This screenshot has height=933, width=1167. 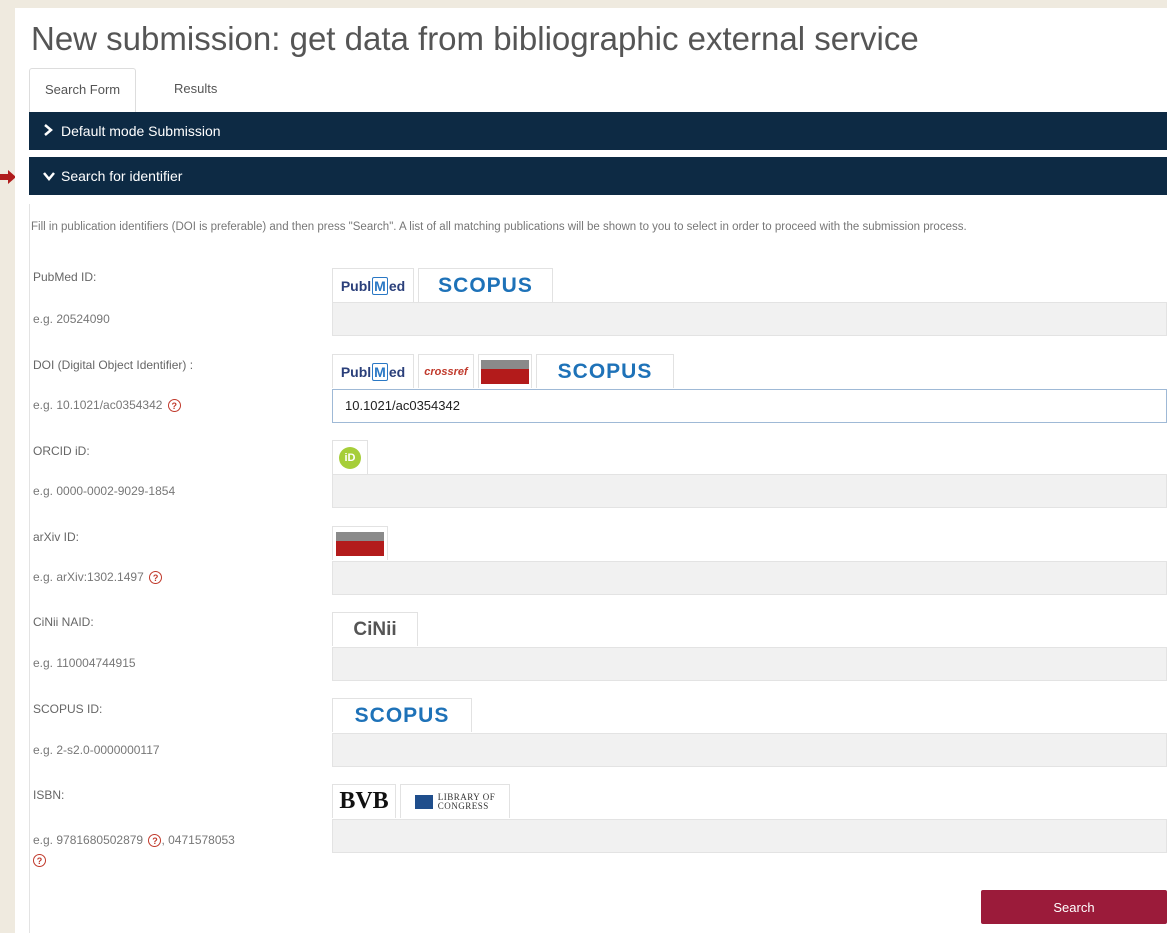 What do you see at coordinates (1074, 907) in the screenshot?
I see `search-button: Search` at bounding box center [1074, 907].